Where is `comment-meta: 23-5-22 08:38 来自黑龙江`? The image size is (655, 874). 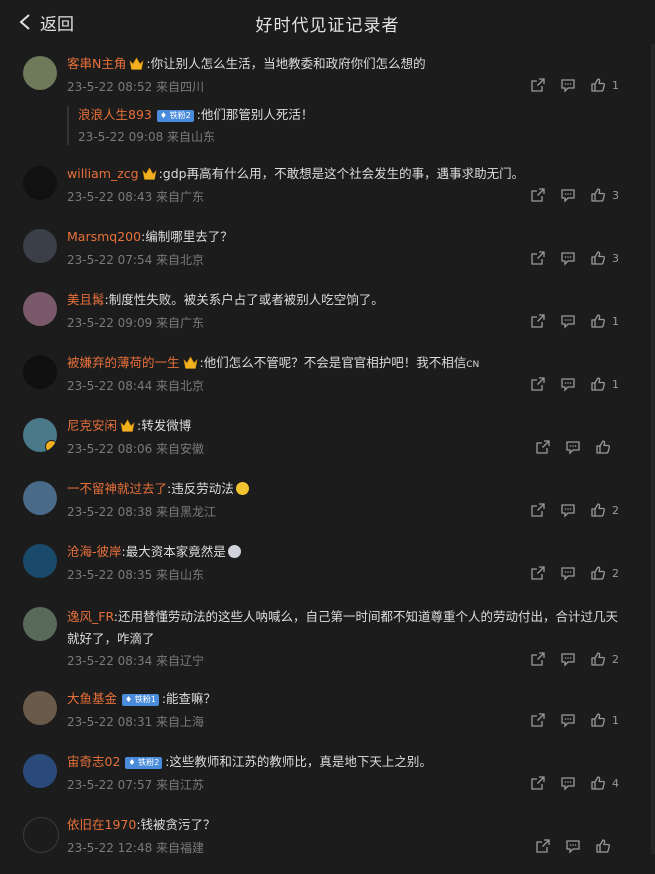 comment-meta: 23-5-22 08:38 来自黑龙江 is located at coordinates (142, 512).